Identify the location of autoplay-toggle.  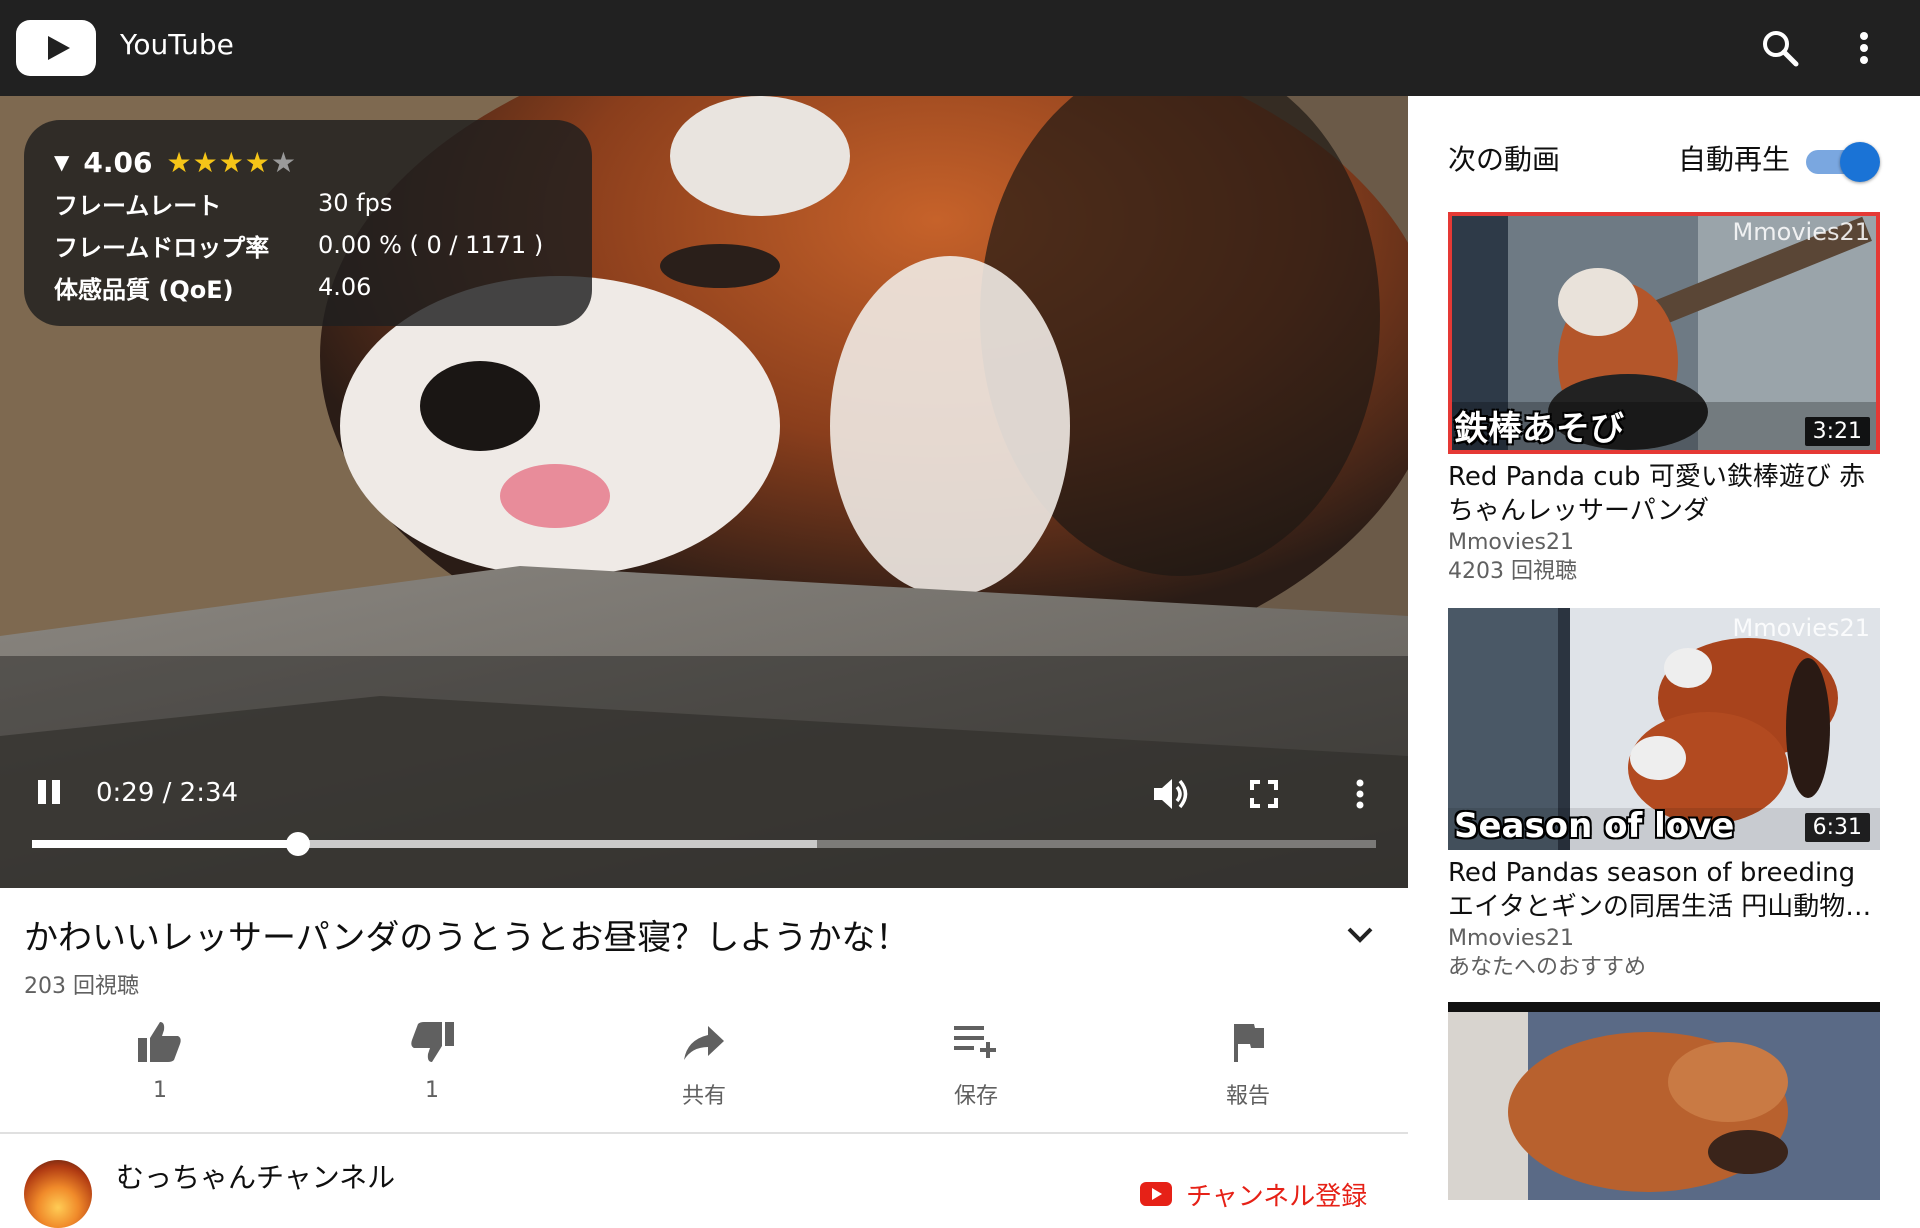
(1844, 161).